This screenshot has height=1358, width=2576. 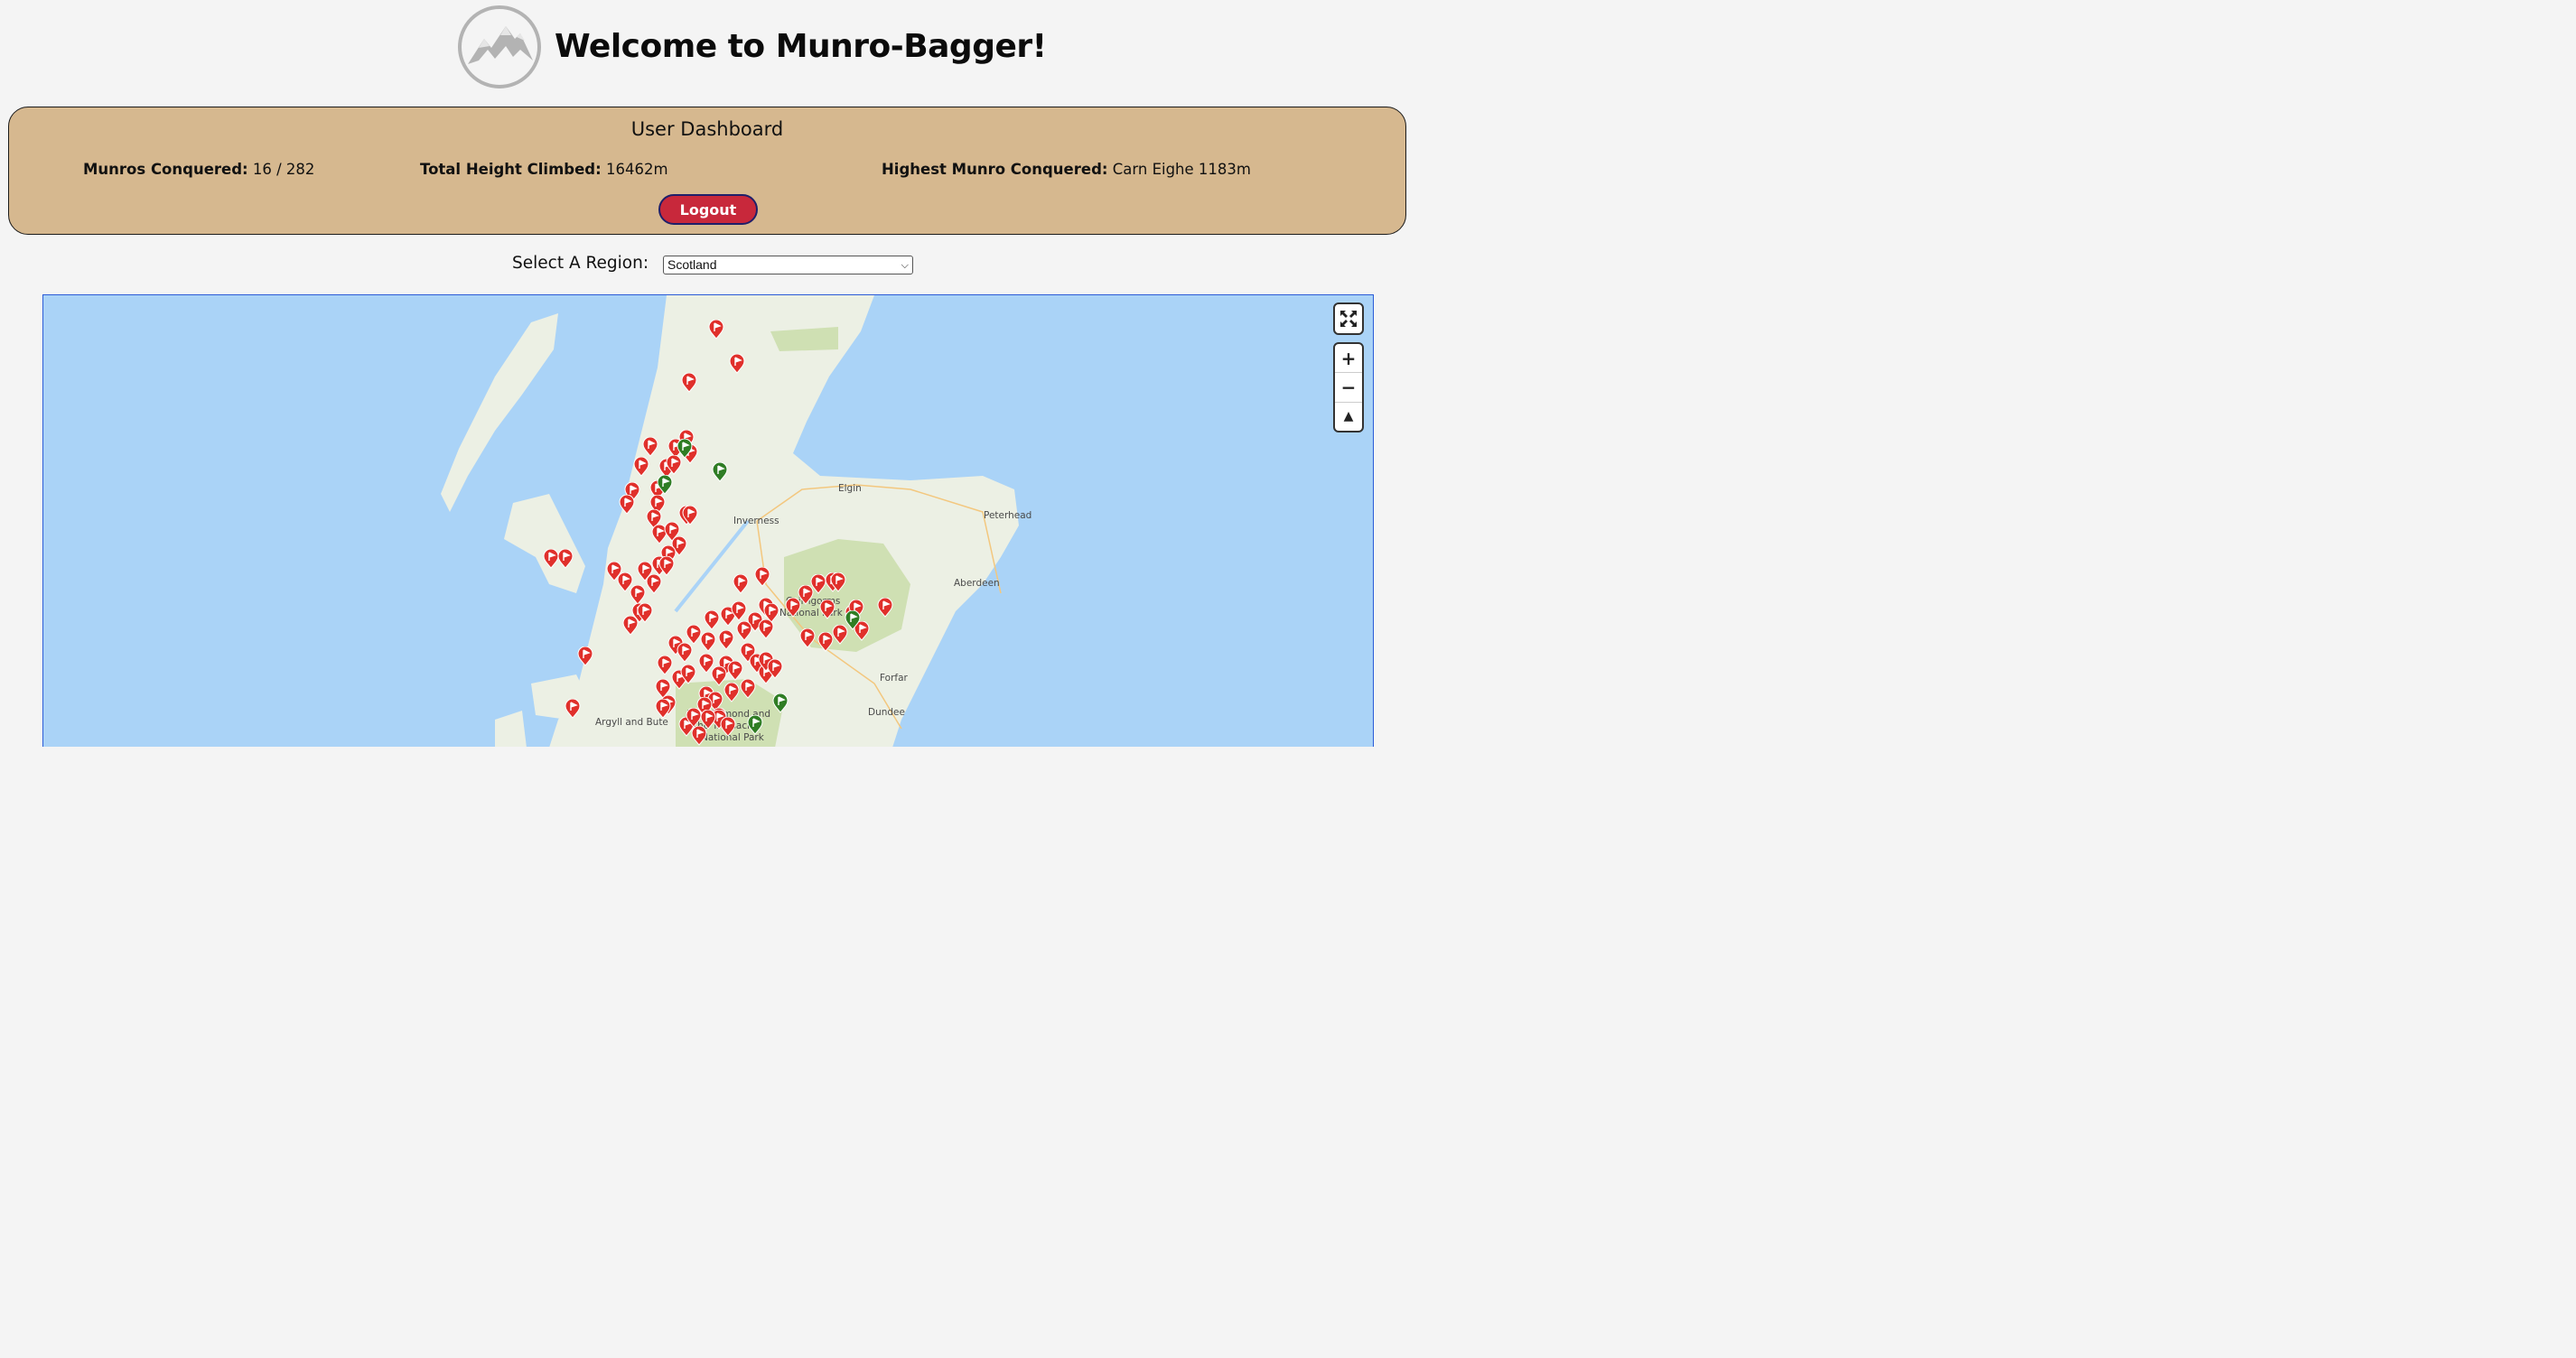 What do you see at coordinates (788, 265) in the screenshot?
I see `region-select: Scotland ⌵` at bounding box center [788, 265].